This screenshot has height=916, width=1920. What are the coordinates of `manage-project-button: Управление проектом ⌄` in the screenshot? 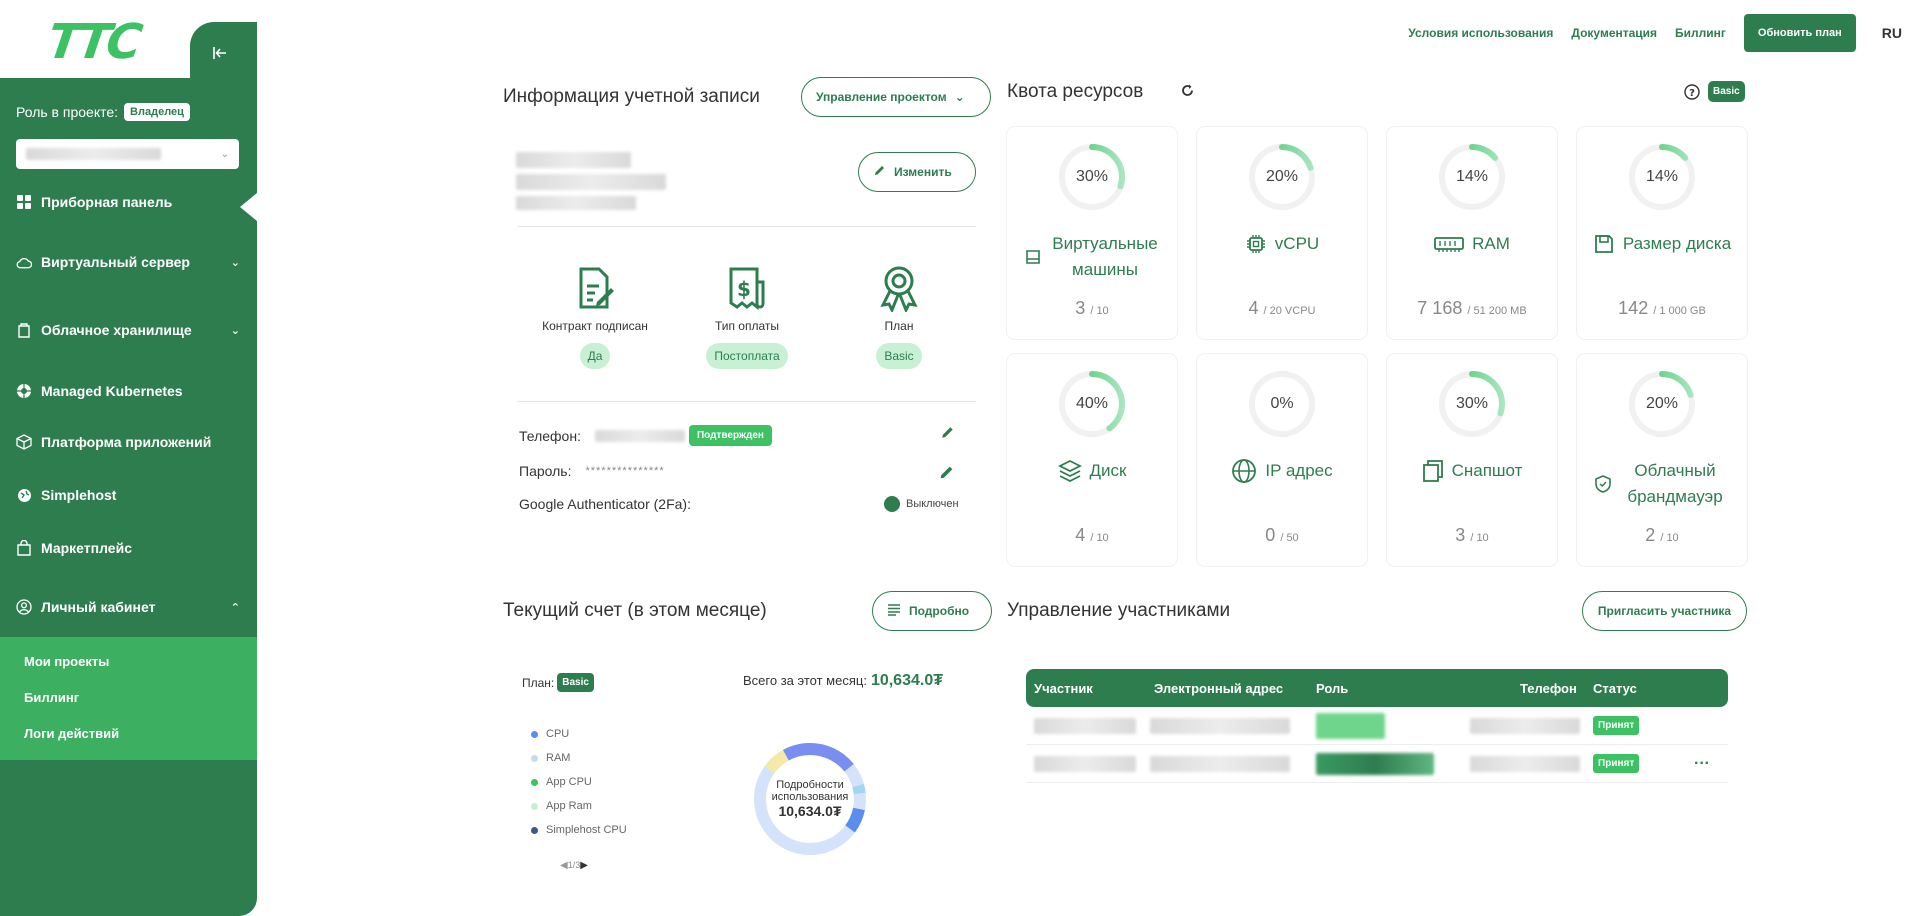 It's located at (896, 97).